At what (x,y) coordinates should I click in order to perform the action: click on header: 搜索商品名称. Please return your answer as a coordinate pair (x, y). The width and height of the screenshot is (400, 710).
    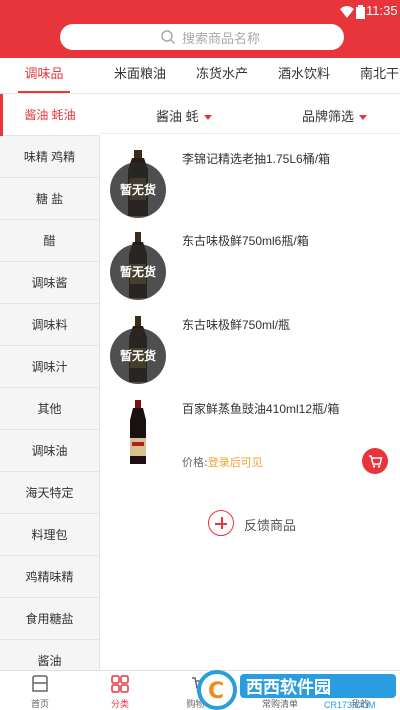
    Looking at the image, I should click on (200, 41).